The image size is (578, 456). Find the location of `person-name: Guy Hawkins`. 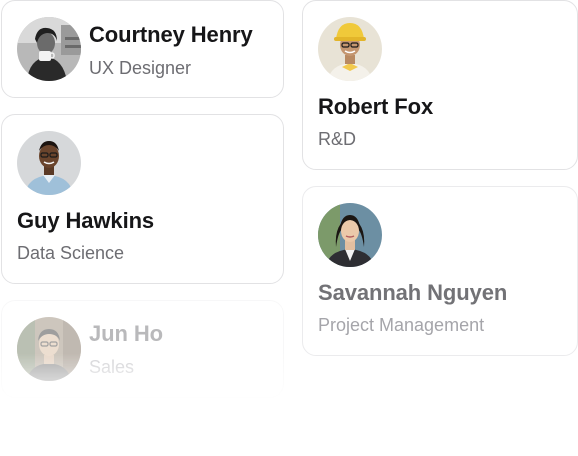

person-name: Guy Hawkins is located at coordinates (86, 220).